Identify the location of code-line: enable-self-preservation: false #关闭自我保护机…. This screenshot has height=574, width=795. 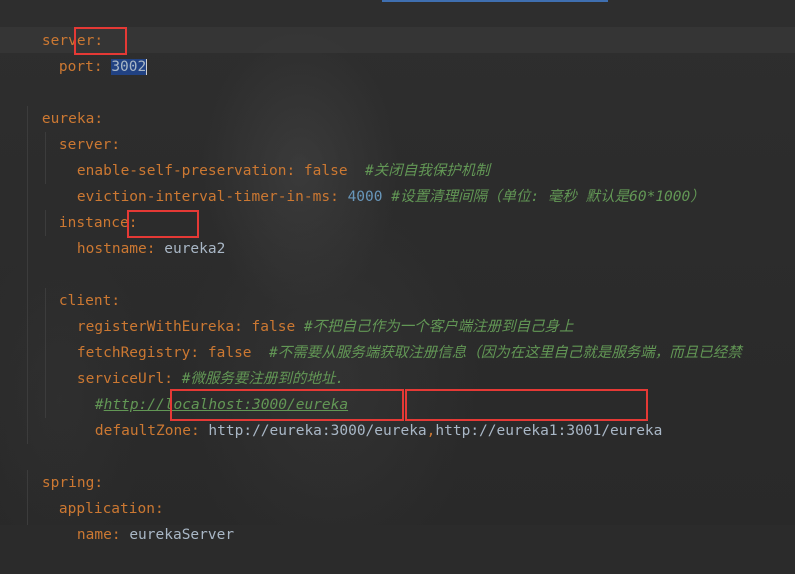
(283, 171).